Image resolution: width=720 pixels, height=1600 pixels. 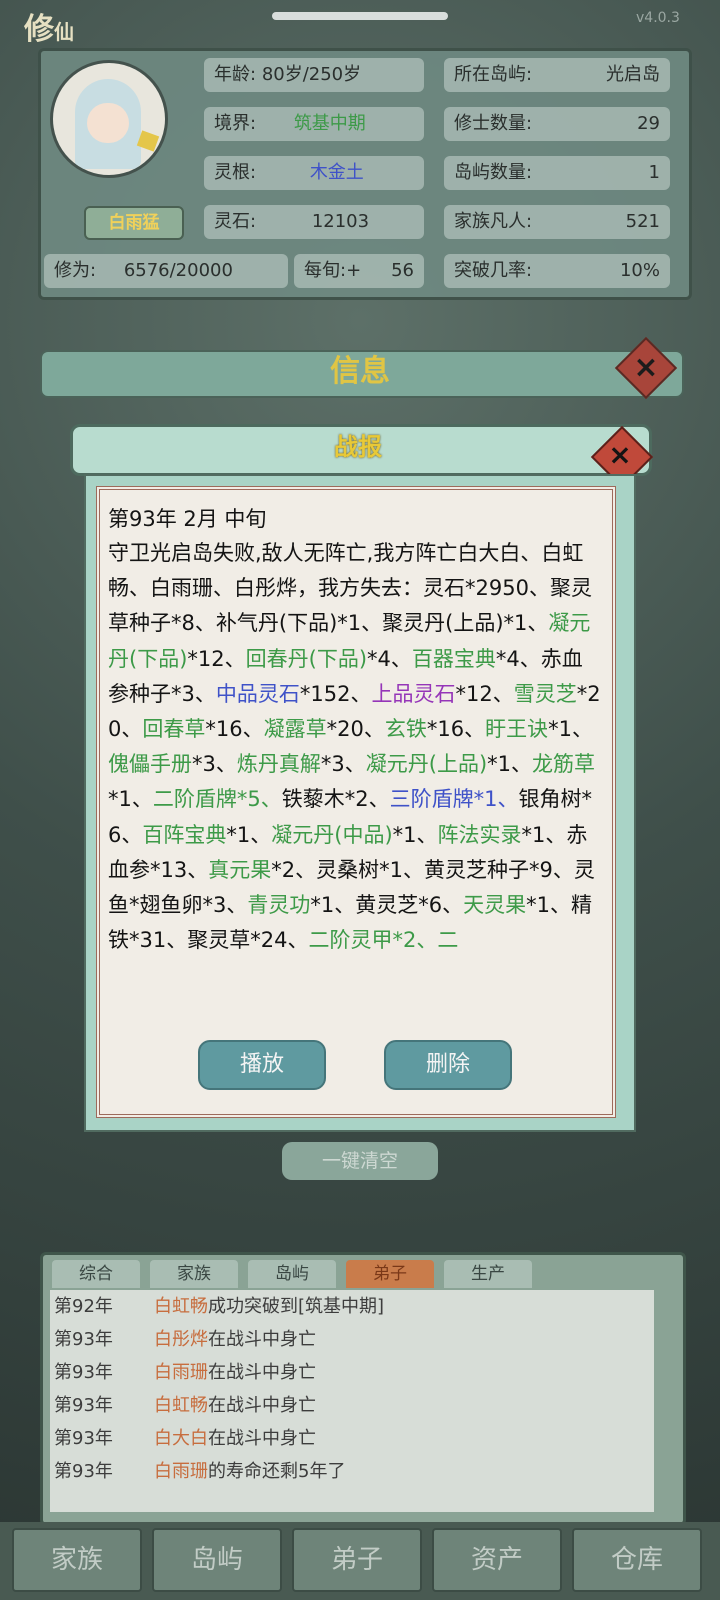 I want to click on stat-island: 所在岛屿: 光启岛, so click(x=557, y=75).